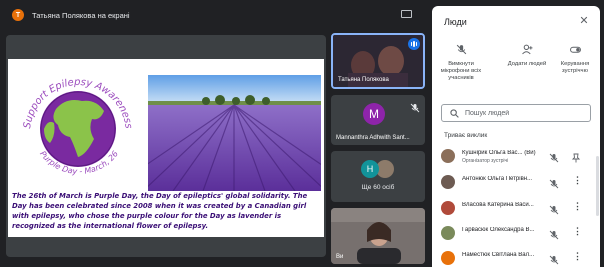 This screenshot has height=267, width=604. I want to click on toggle-icon, so click(575, 51).